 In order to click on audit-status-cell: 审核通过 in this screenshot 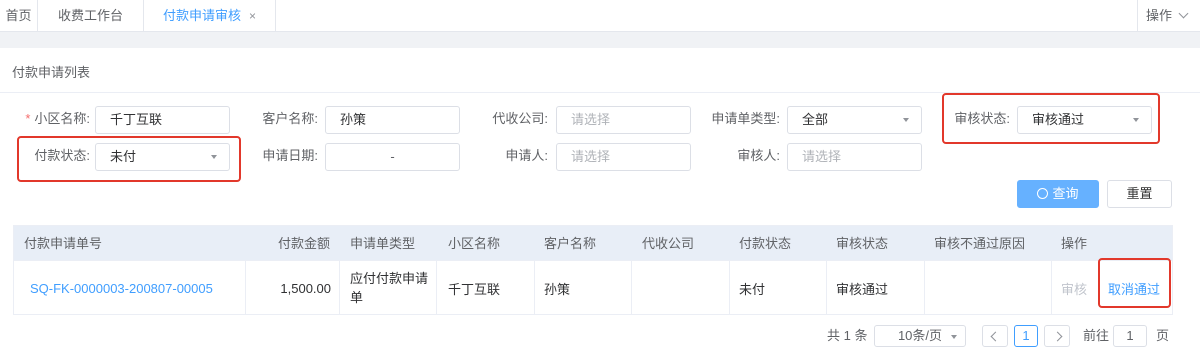, I will do `click(862, 289)`.